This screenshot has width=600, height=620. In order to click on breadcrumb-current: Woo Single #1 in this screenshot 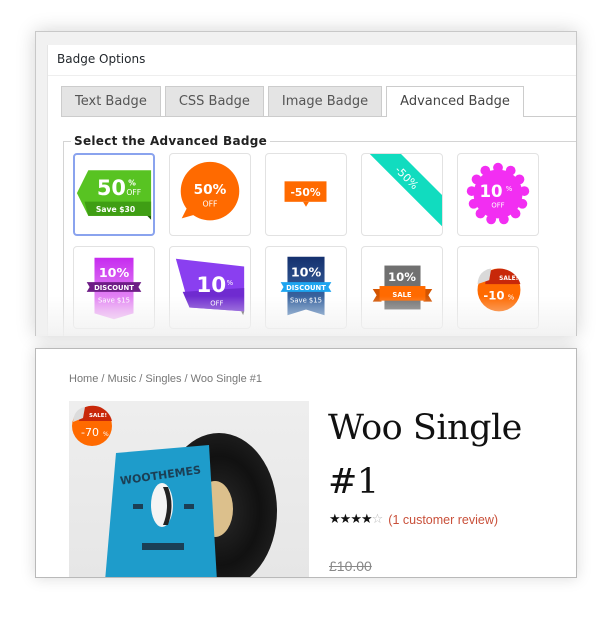, I will do `click(226, 379)`.